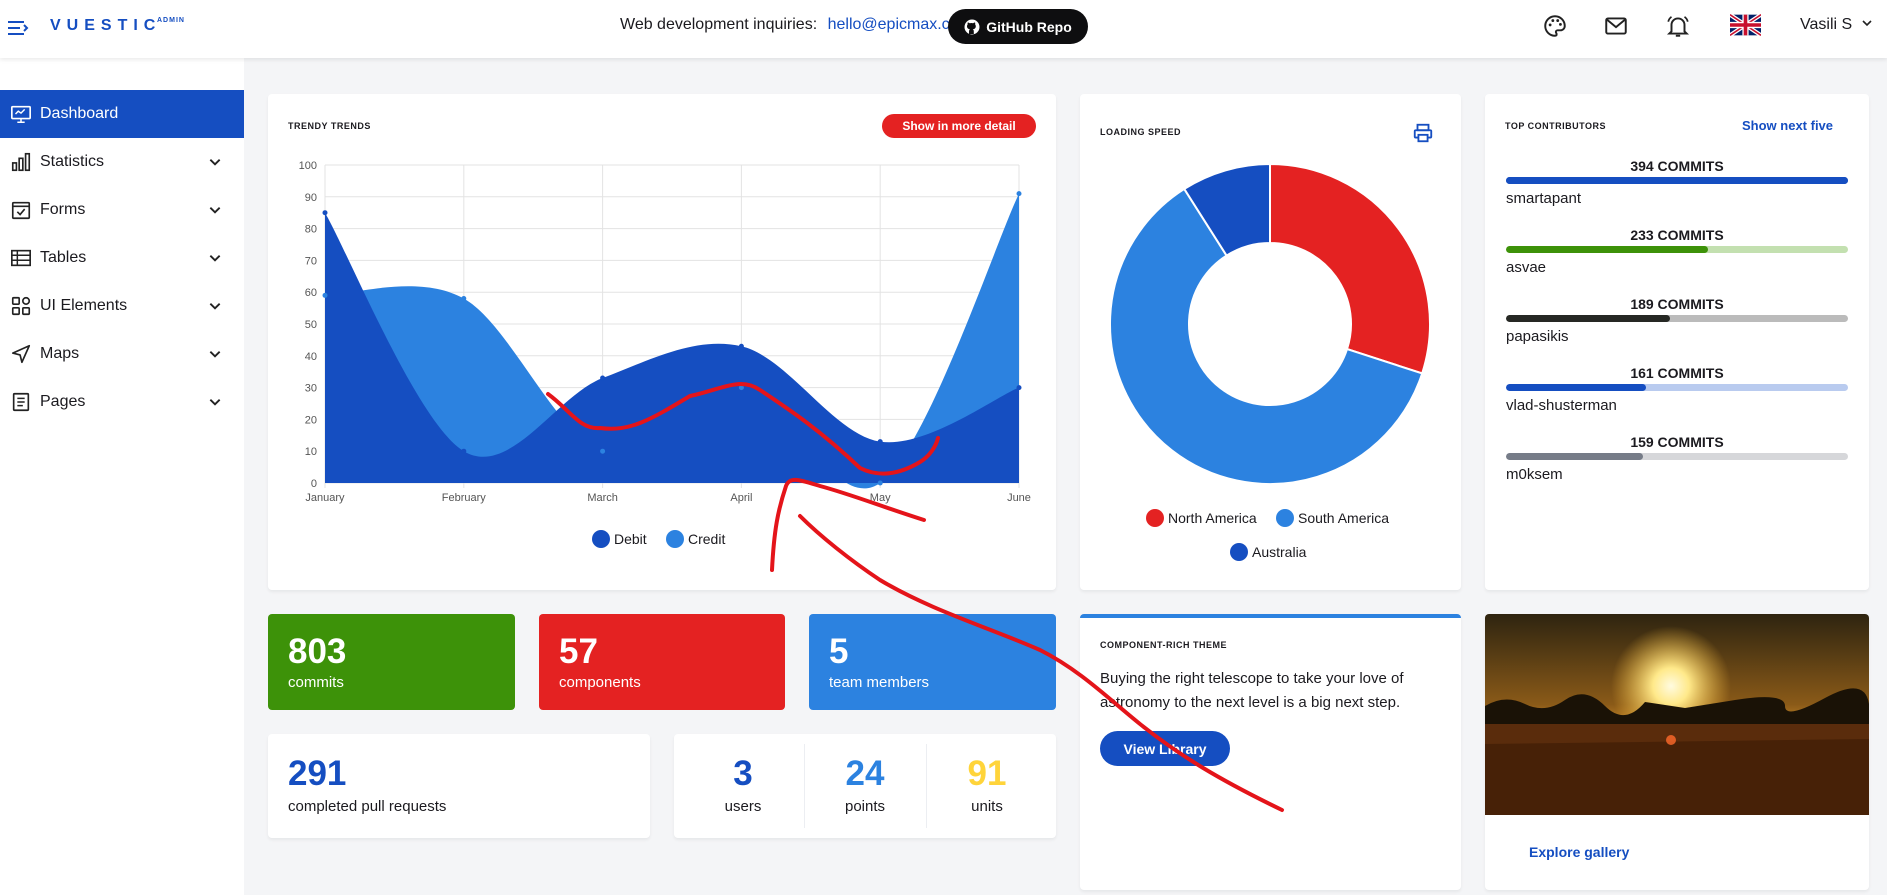 The height and width of the screenshot is (895, 1887). What do you see at coordinates (1332, 518) in the screenshot?
I see `legend-south-america: South America` at bounding box center [1332, 518].